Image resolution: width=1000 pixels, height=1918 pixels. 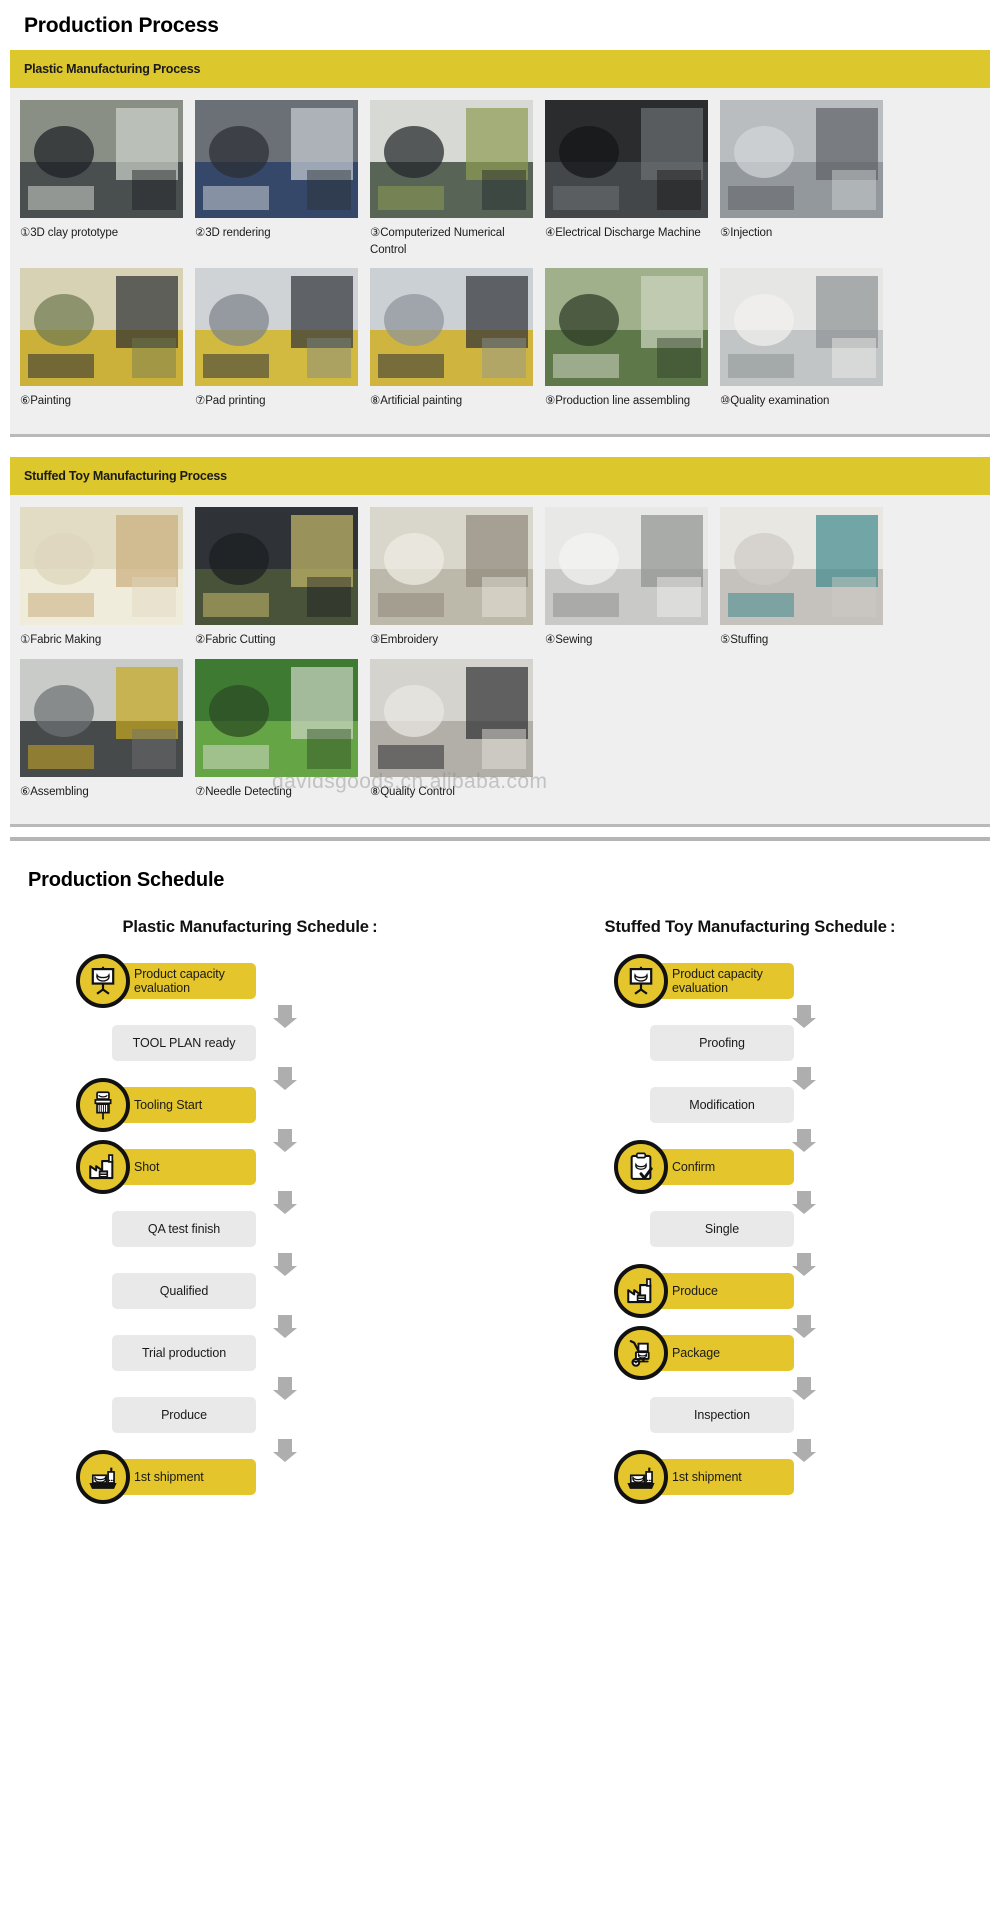 What do you see at coordinates (451, 159) in the screenshot?
I see `cnc-machine-operator-photo` at bounding box center [451, 159].